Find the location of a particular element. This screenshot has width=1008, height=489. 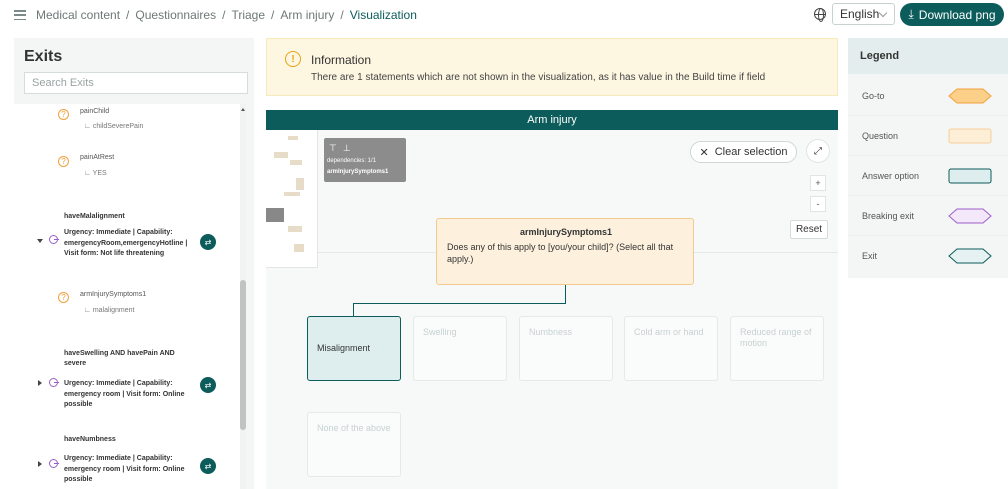

answer-option-numbness: Numbness is located at coordinates (566, 348).